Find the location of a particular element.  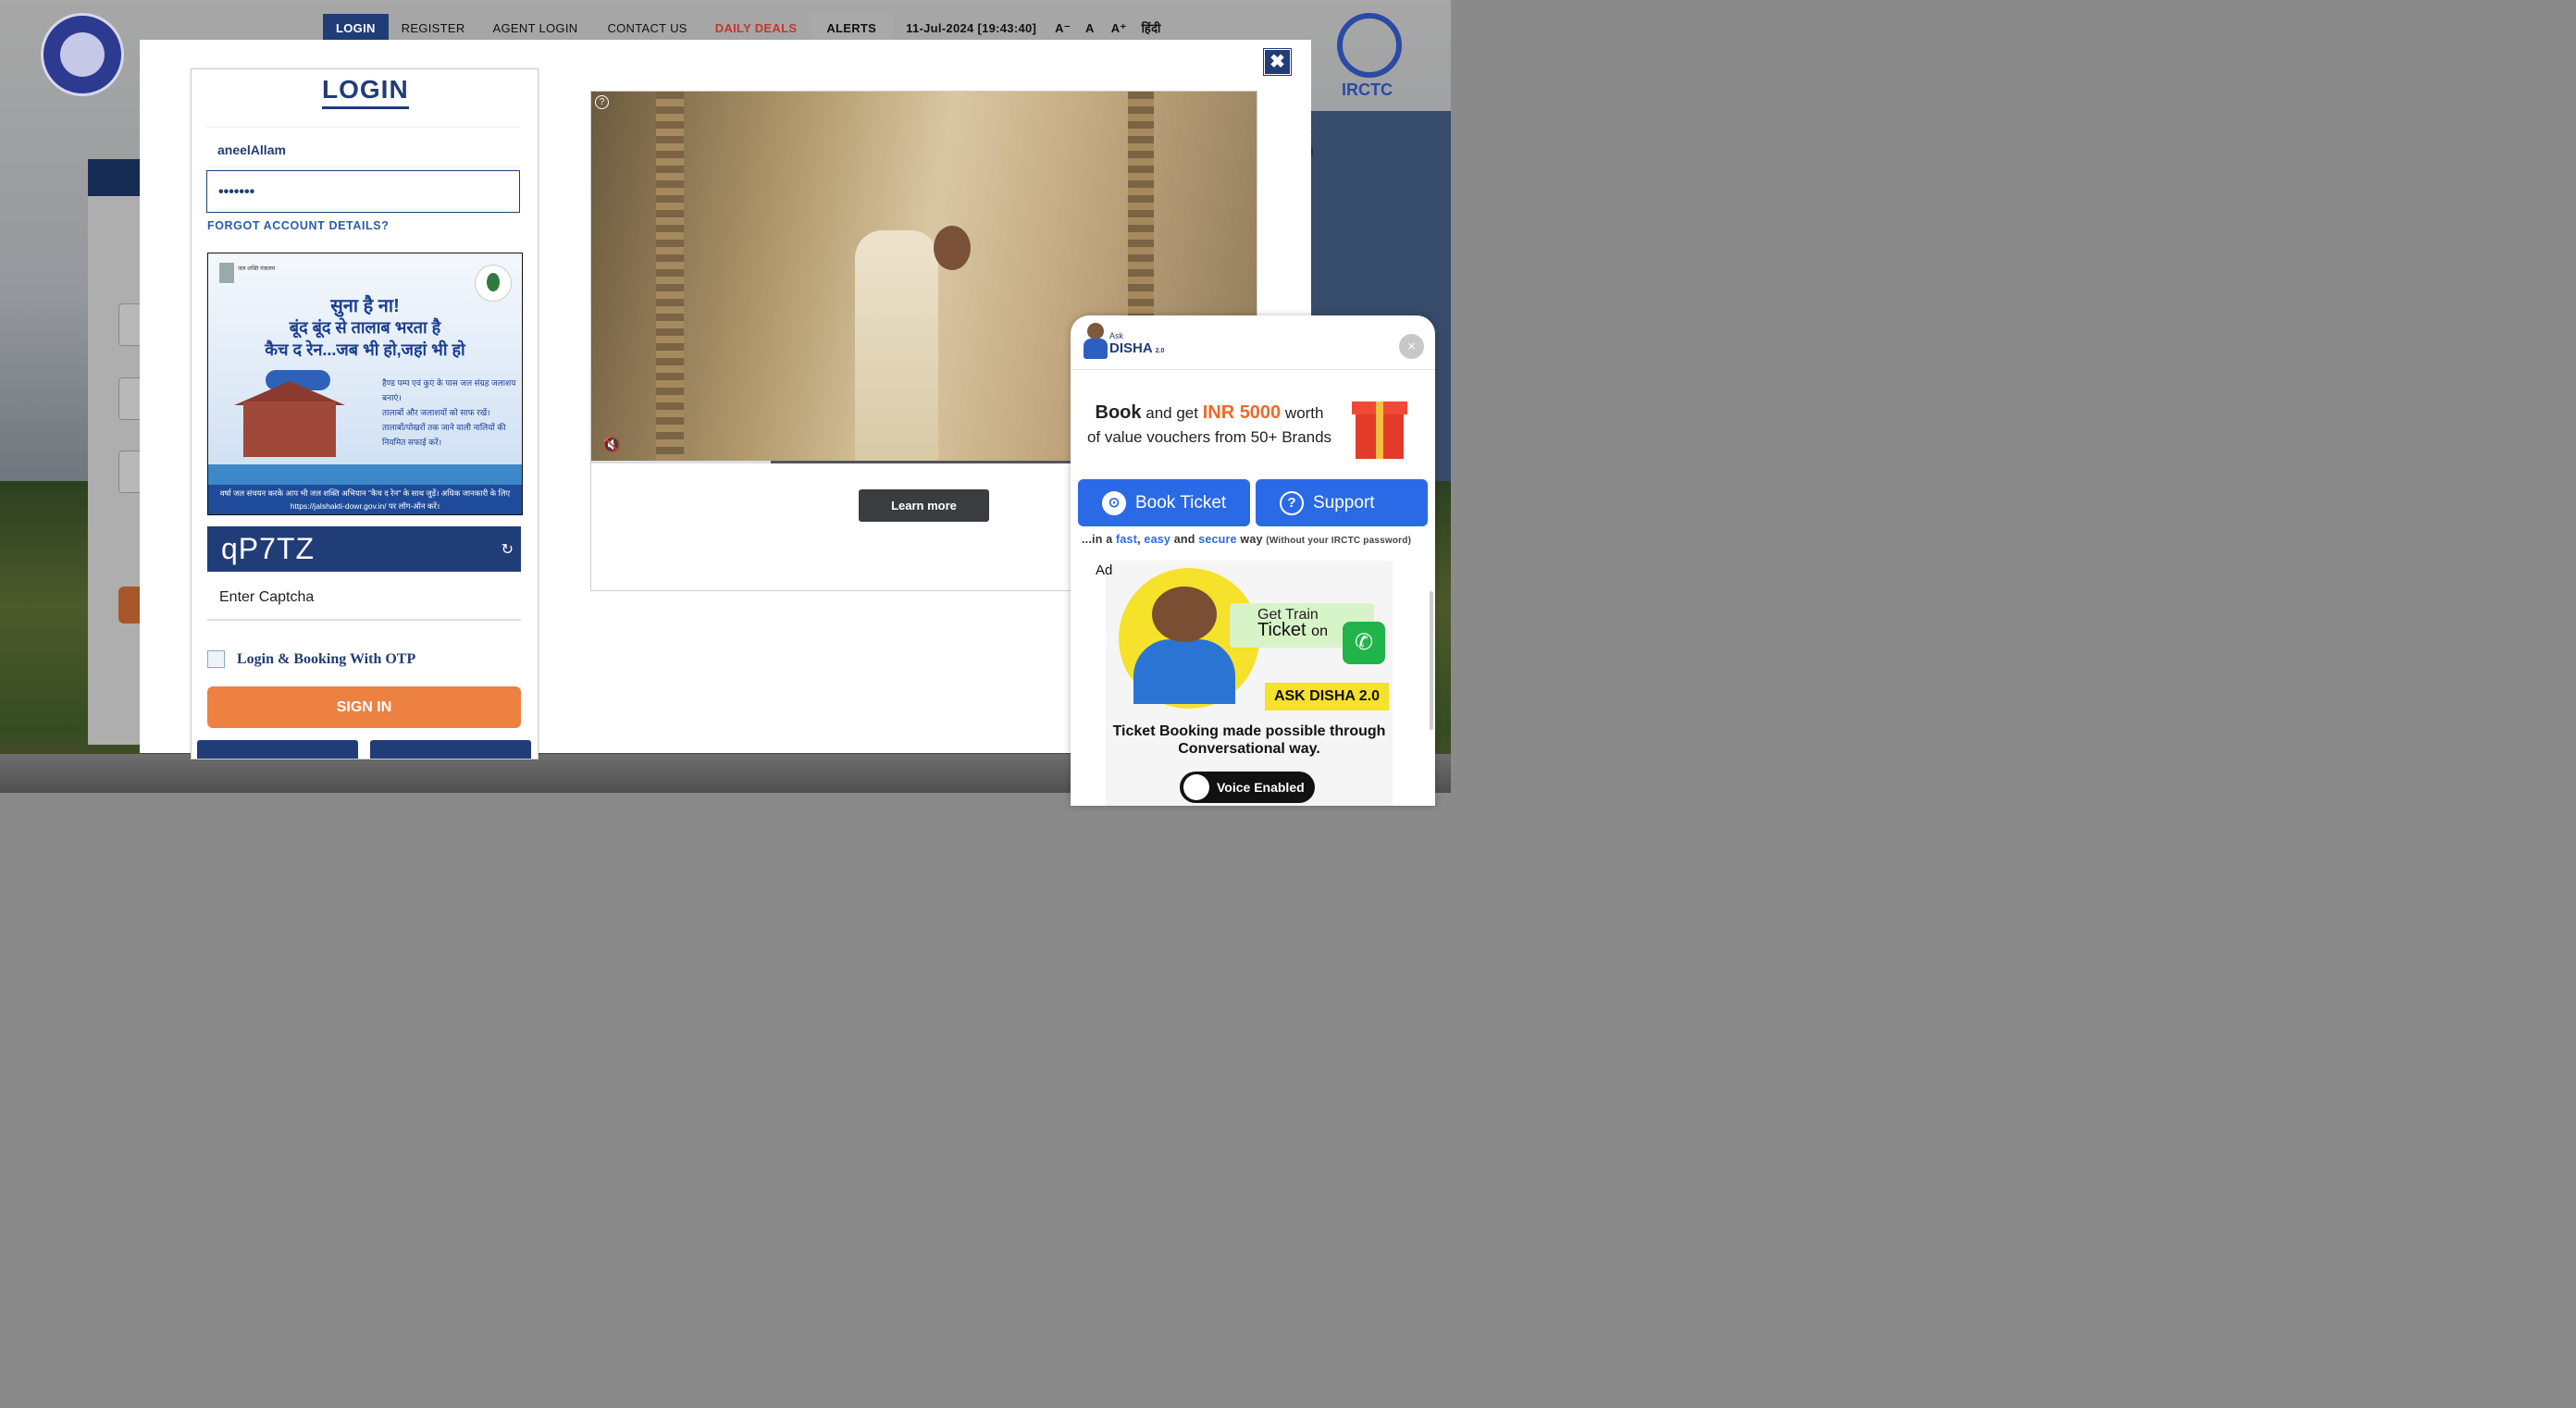

mirror-frame-left is located at coordinates (670, 278).